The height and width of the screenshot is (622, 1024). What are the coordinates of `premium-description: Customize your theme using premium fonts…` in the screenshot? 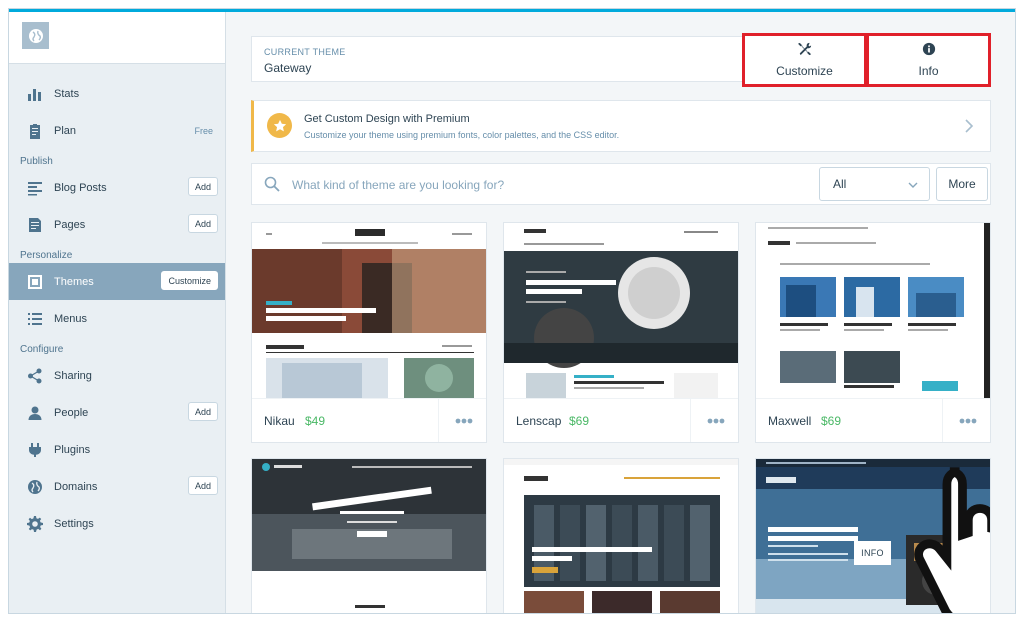 It's located at (462, 135).